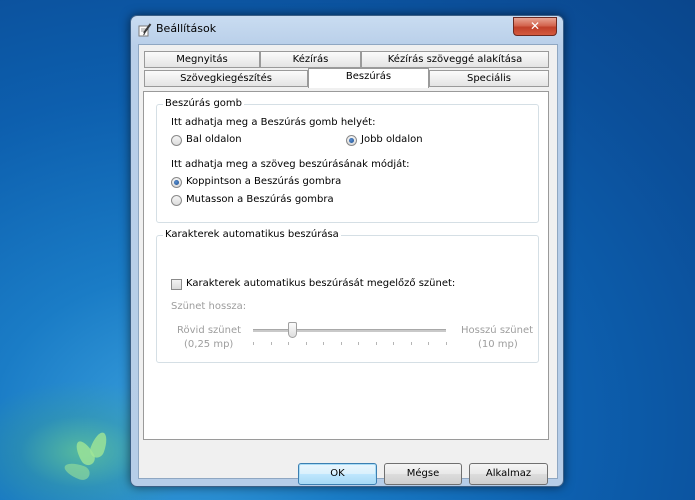 This screenshot has width=695, height=500. What do you see at coordinates (292, 330) in the screenshot?
I see `pause-slider-thumb` at bounding box center [292, 330].